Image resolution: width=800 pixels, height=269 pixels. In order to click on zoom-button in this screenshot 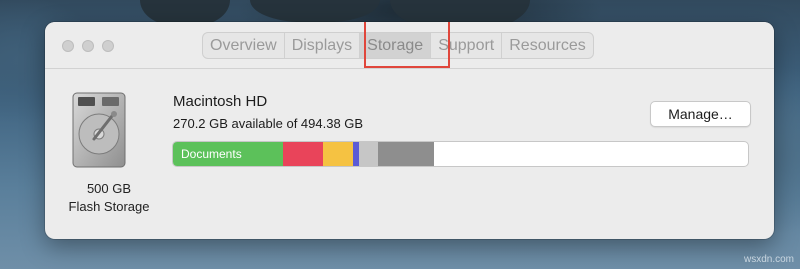, I will do `click(108, 46)`.